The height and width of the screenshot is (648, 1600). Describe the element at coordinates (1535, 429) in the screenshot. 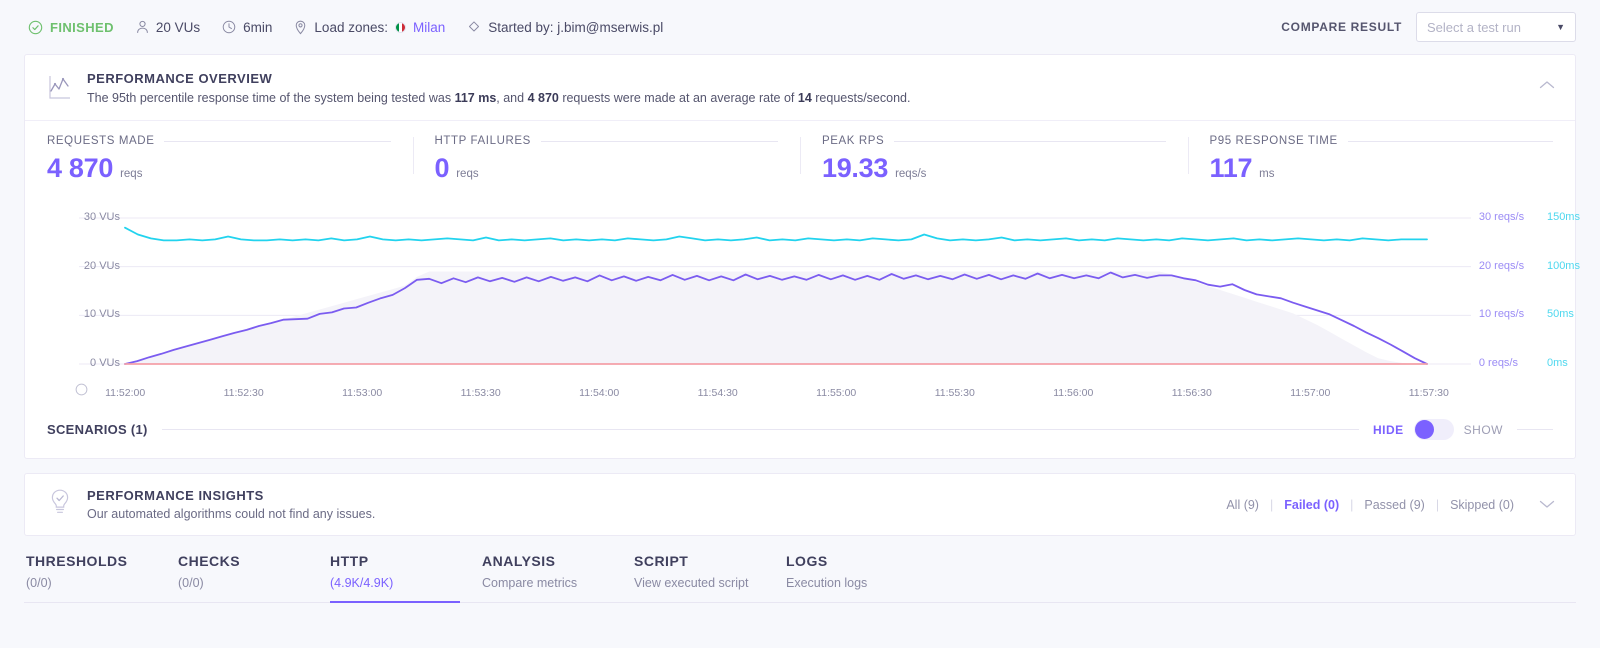

I see `scenarios-rule-end` at that location.